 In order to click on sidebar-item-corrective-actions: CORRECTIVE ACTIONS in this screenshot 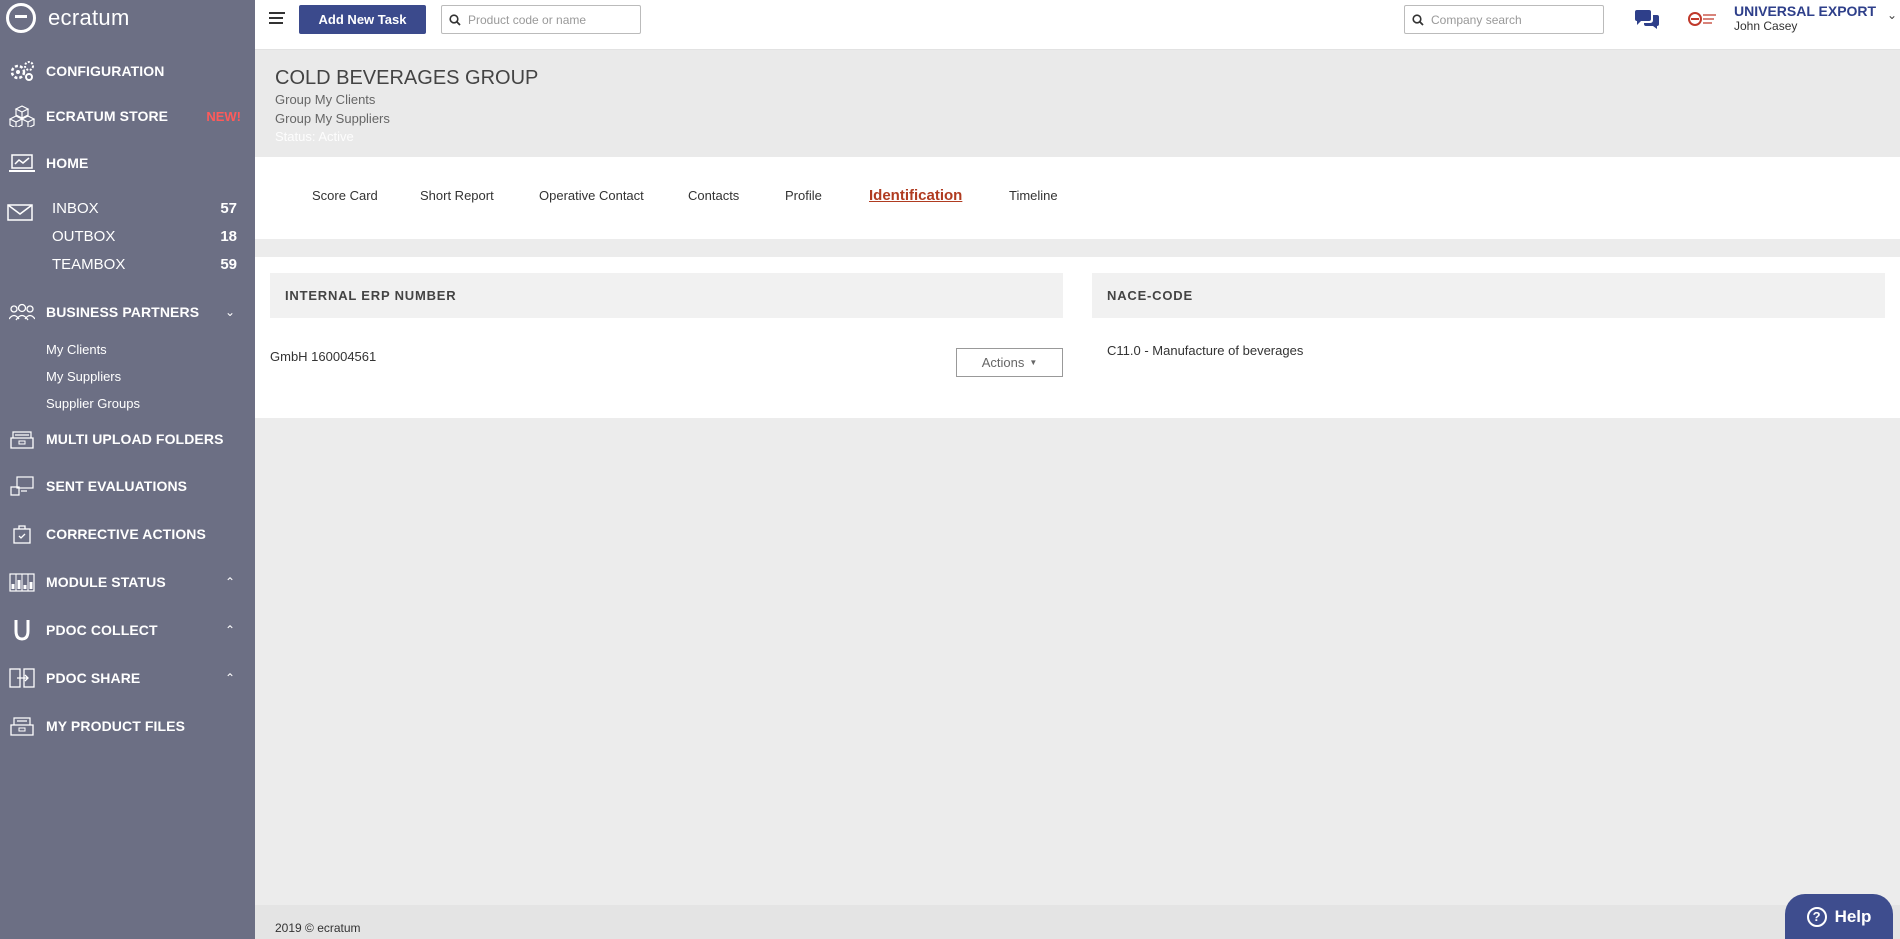, I will do `click(127, 534)`.